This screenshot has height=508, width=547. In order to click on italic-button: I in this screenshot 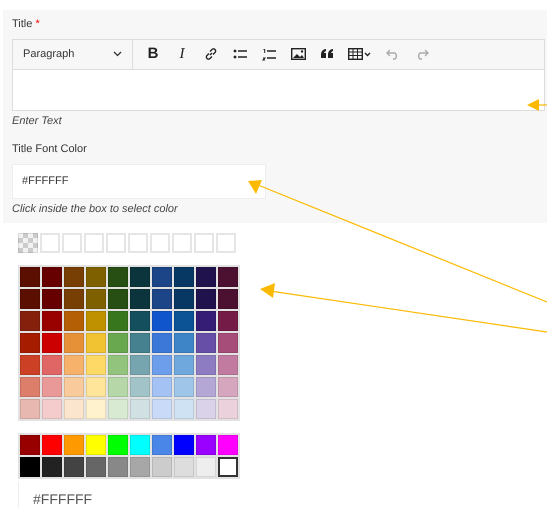, I will do `click(182, 54)`.